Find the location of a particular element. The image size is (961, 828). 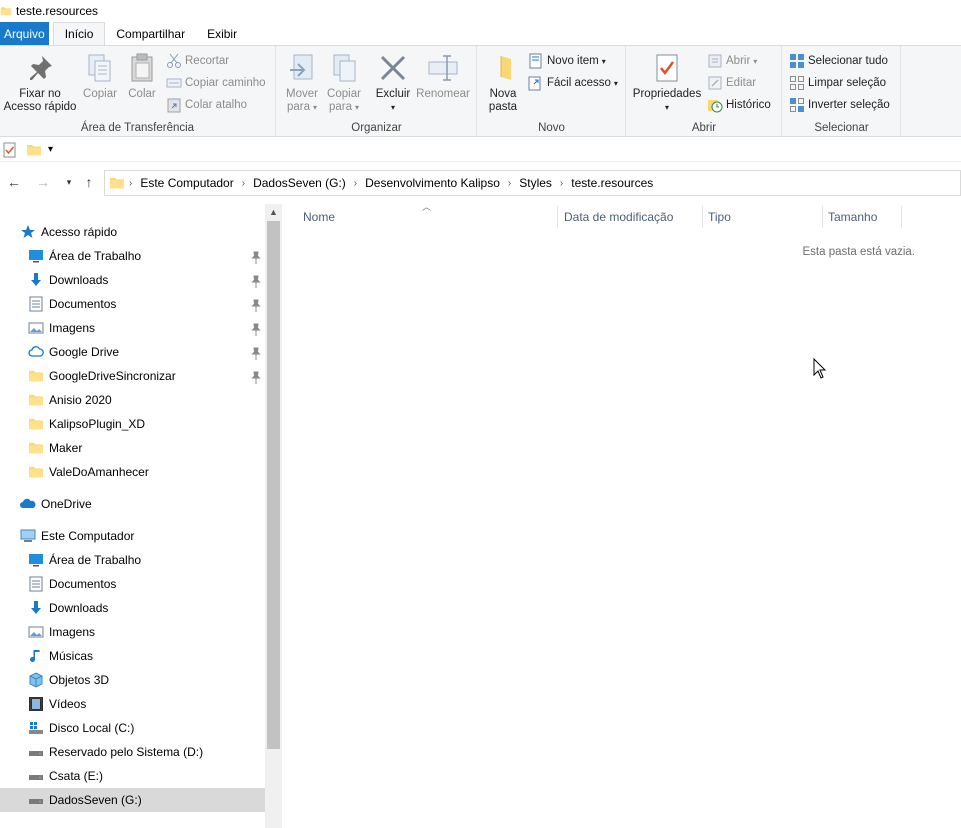

new-folder-button: Nova pasta is located at coordinates (503, 83).